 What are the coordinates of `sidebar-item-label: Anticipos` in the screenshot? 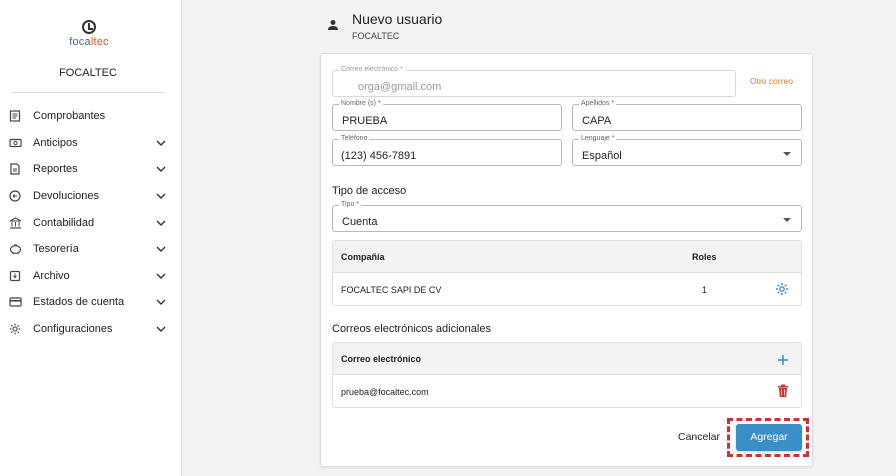 It's located at (55, 142).